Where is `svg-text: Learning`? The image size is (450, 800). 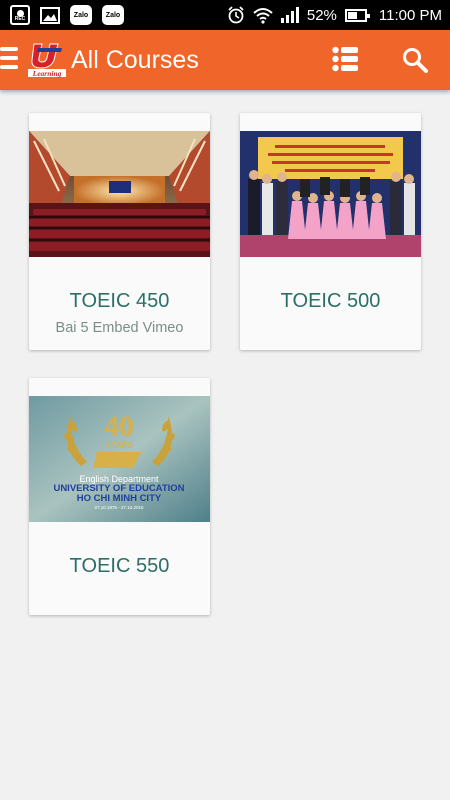
svg-text: Learning is located at coordinates (47, 73).